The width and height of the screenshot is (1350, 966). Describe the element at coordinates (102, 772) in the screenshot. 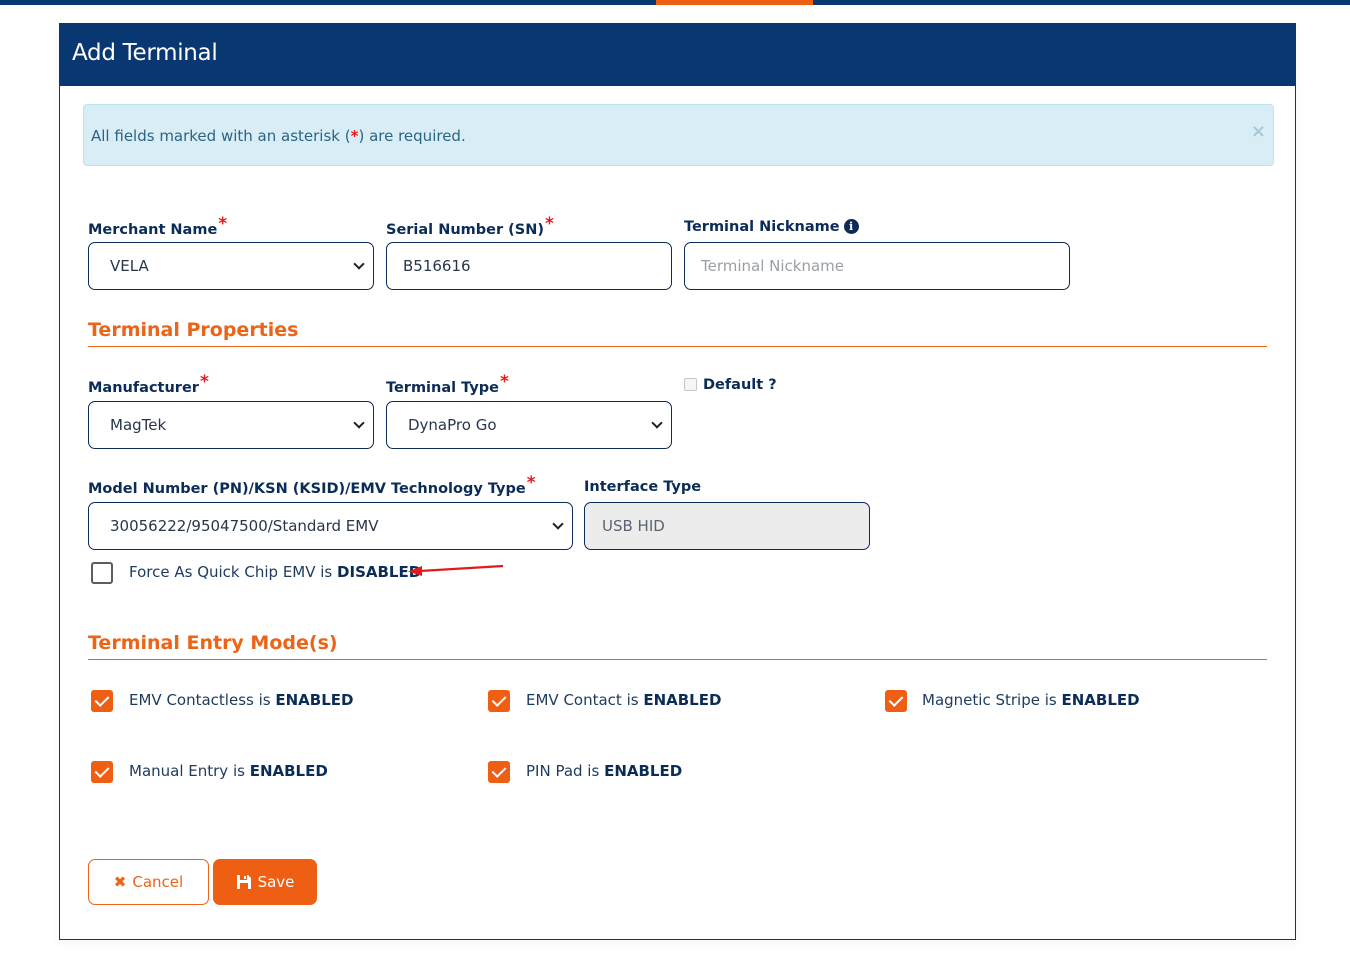

I see `manual-entry-checkbox` at that location.